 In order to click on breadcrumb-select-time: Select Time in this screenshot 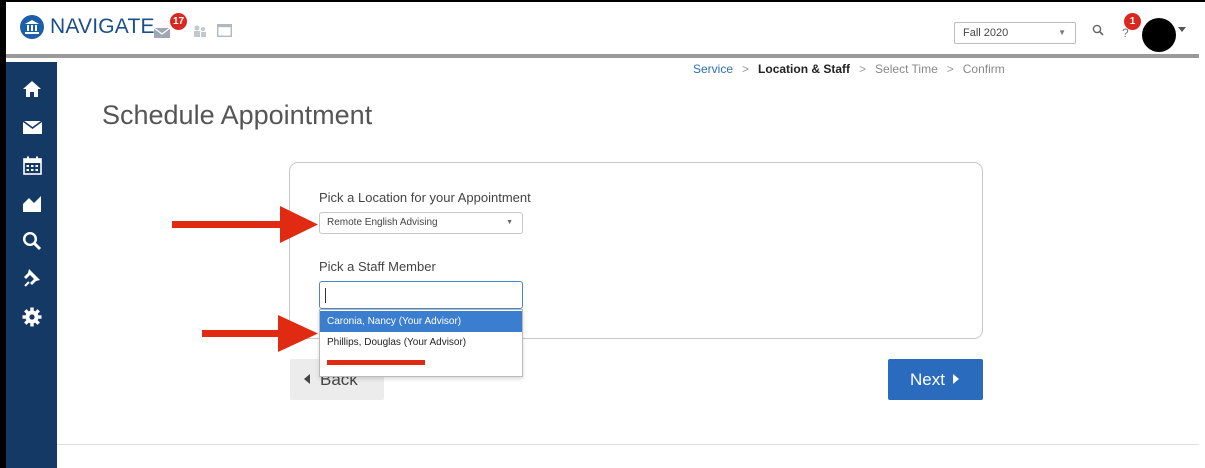, I will do `click(906, 69)`.